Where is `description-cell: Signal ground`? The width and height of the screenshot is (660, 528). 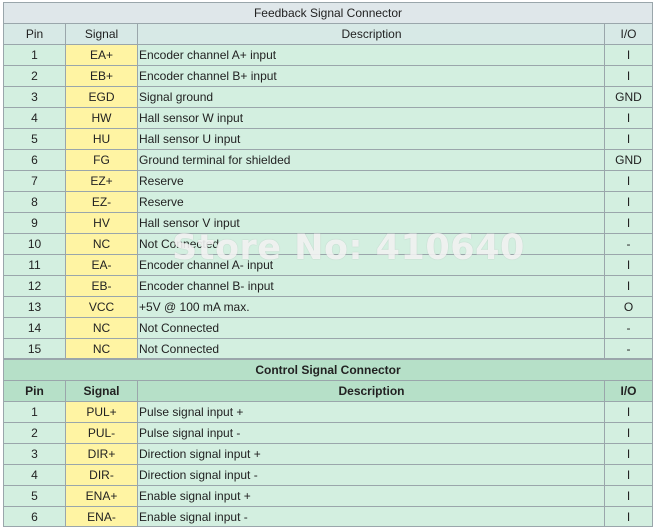 description-cell: Signal ground is located at coordinates (370, 96).